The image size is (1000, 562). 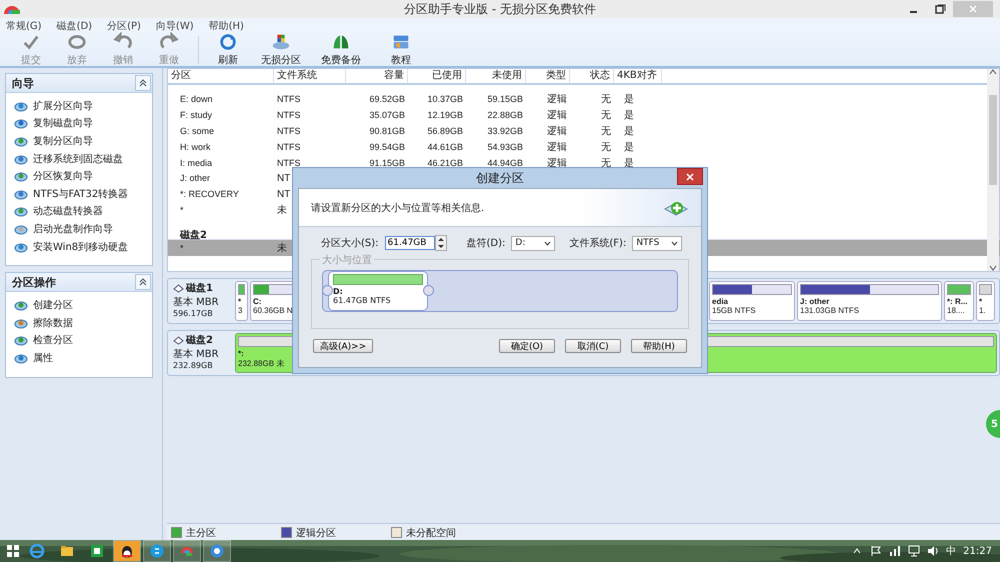 What do you see at coordinates (505, 147) in the screenshot?
I see `table-cell: 54.93GB` at bounding box center [505, 147].